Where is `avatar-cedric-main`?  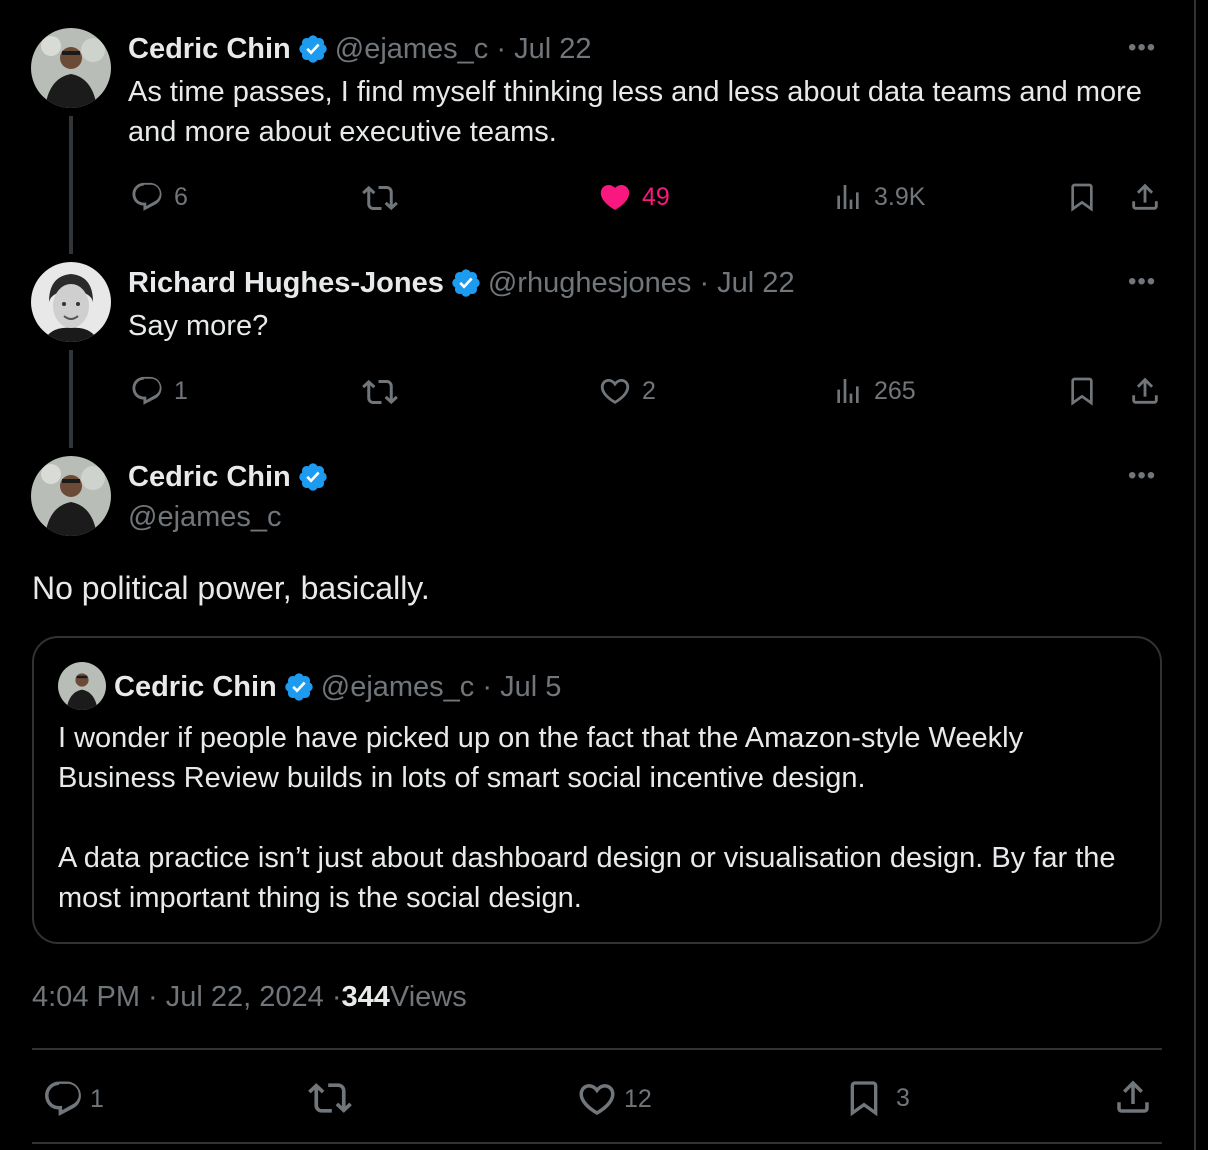 avatar-cedric-main is located at coordinates (71, 496).